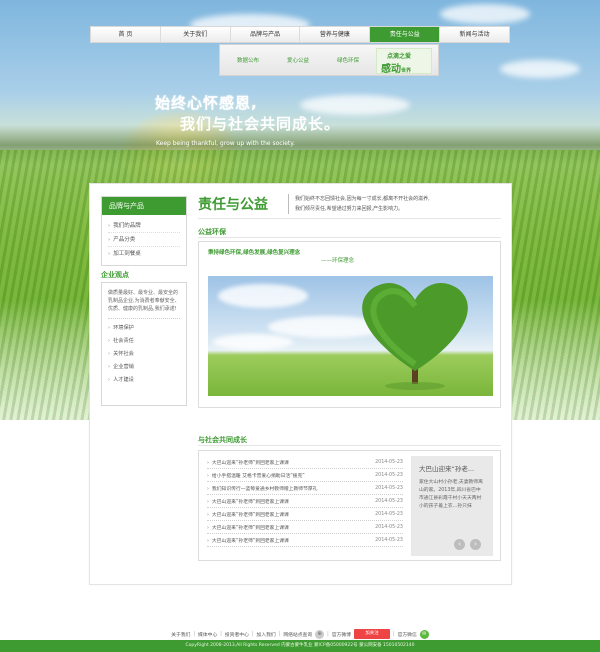 This screenshot has width=600, height=652. Describe the element at coordinates (475, 544) in the screenshot. I see `next-arrow-icon: ›` at that location.